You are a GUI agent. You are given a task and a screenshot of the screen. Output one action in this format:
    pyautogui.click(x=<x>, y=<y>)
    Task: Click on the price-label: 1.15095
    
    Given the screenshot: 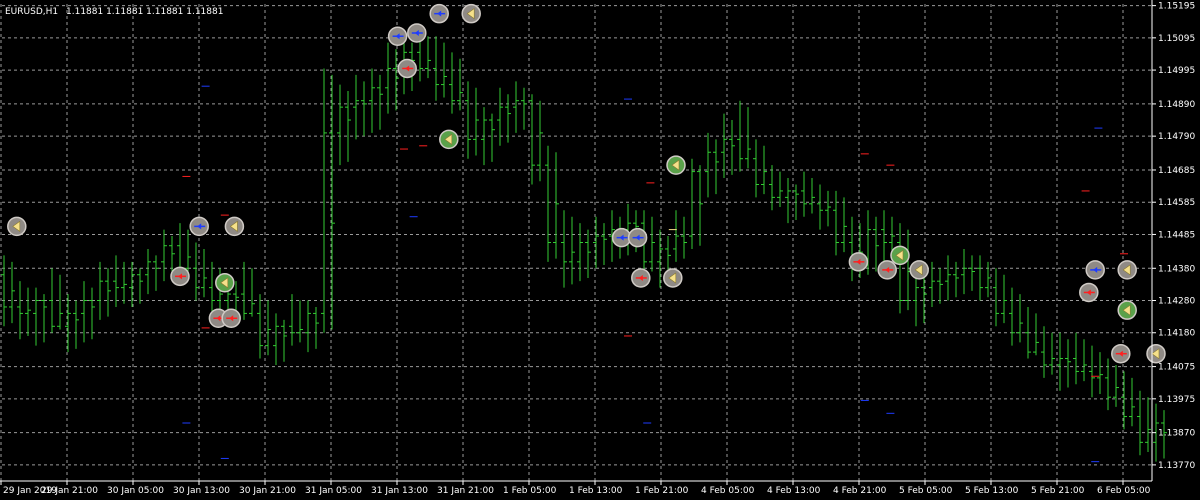 What is the action you would take?
    pyautogui.click(x=1176, y=39)
    